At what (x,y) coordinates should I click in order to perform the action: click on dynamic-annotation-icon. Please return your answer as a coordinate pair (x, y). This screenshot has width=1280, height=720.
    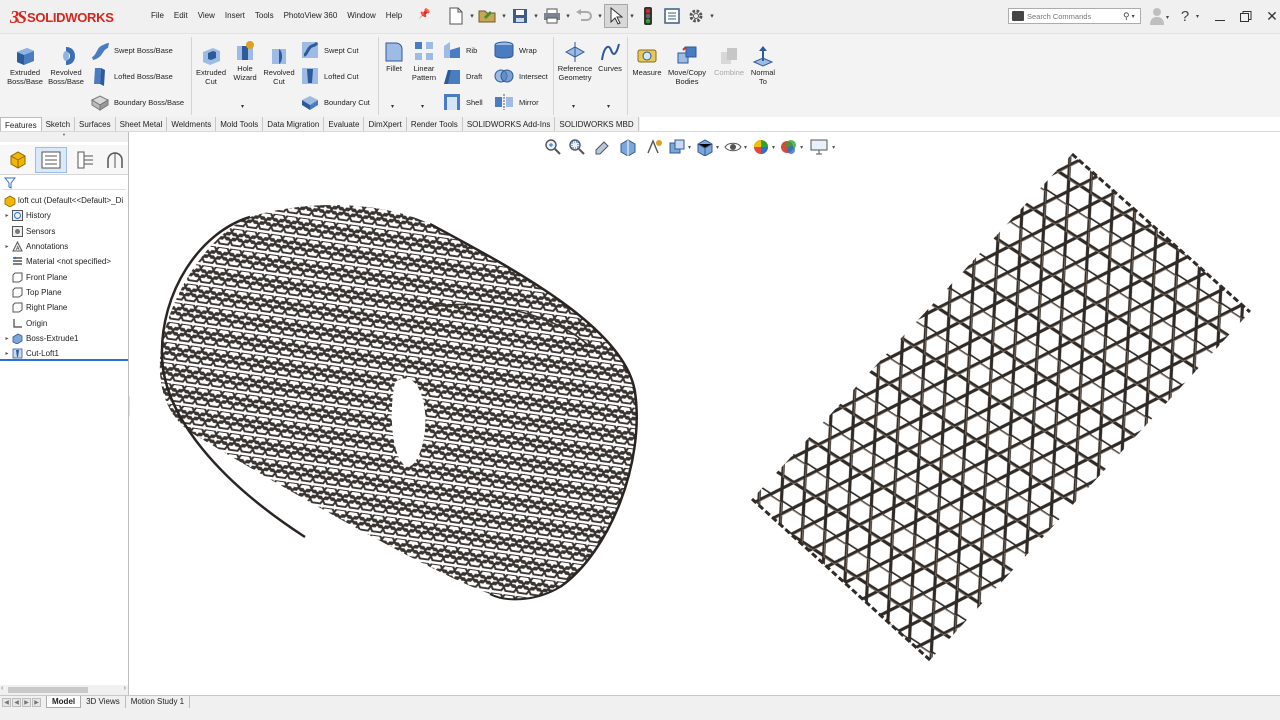
    Looking at the image, I should click on (654, 147).